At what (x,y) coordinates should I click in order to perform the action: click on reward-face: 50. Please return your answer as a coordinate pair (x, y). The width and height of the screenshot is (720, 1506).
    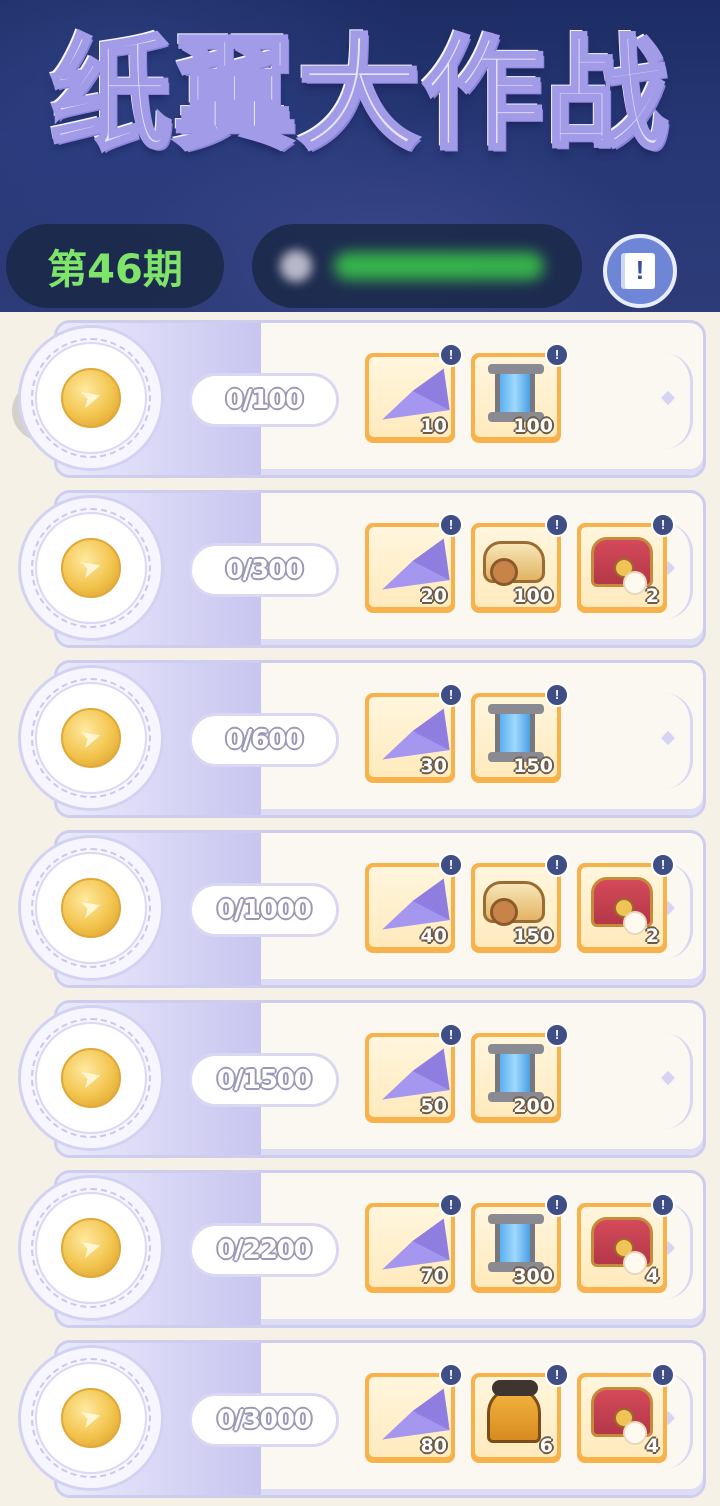
    Looking at the image, I should click on (410, 1077).